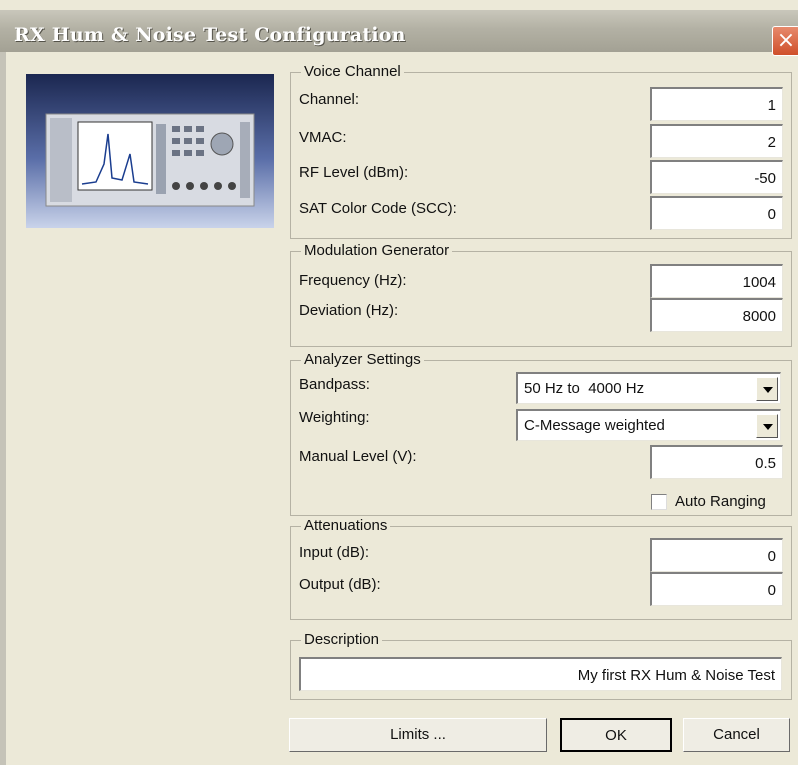  What do you see at coordinates (785, 41) in the screenshot?
I see `close-icon: ×` at bounding box center [785, 41].